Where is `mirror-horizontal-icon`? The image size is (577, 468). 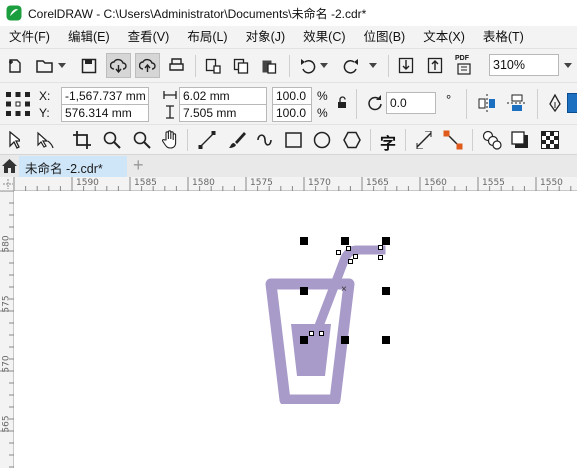 mirror-horizontal-icon is located at coordinates (487, 103).